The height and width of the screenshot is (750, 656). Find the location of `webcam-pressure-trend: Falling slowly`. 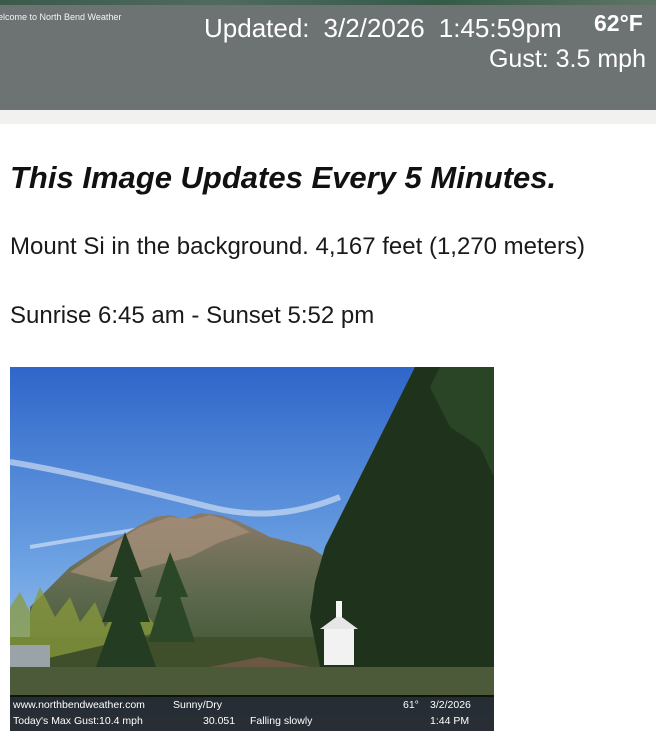

webcam-pressure-trend: Falling slowly is located at coordinates (281, 721).